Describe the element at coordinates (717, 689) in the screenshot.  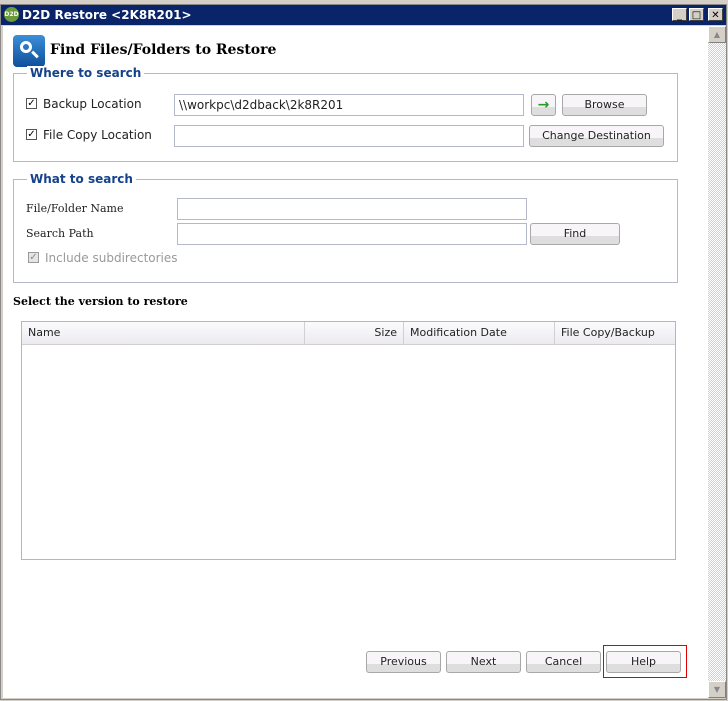
I see `scroll-down-arrow-icon: ▼` at that location.